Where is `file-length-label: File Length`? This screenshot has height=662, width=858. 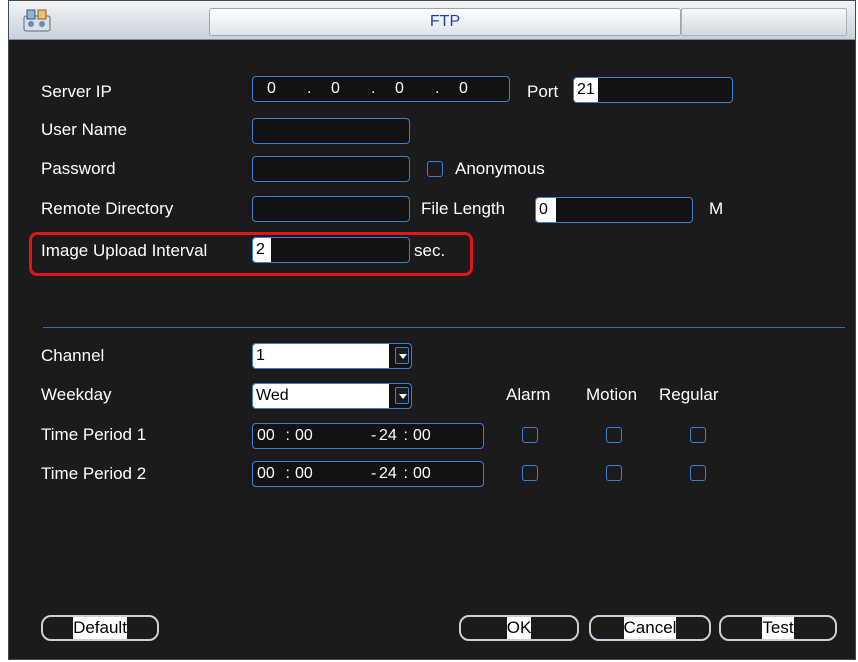 file-length-label: File Length is located at coordinates (463, 208).